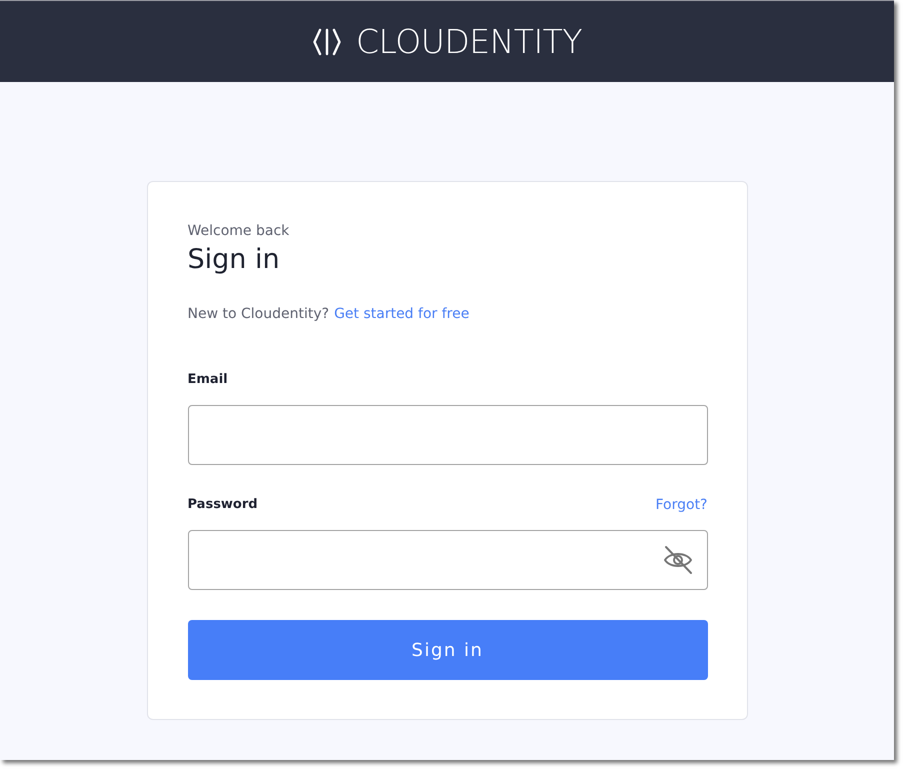 This screenshot has width=910, height=776. What do you see at coordinates (239, 231) in the screenshot?
I see `welcome-text: Welcome back` at bounding box center [239, 231].